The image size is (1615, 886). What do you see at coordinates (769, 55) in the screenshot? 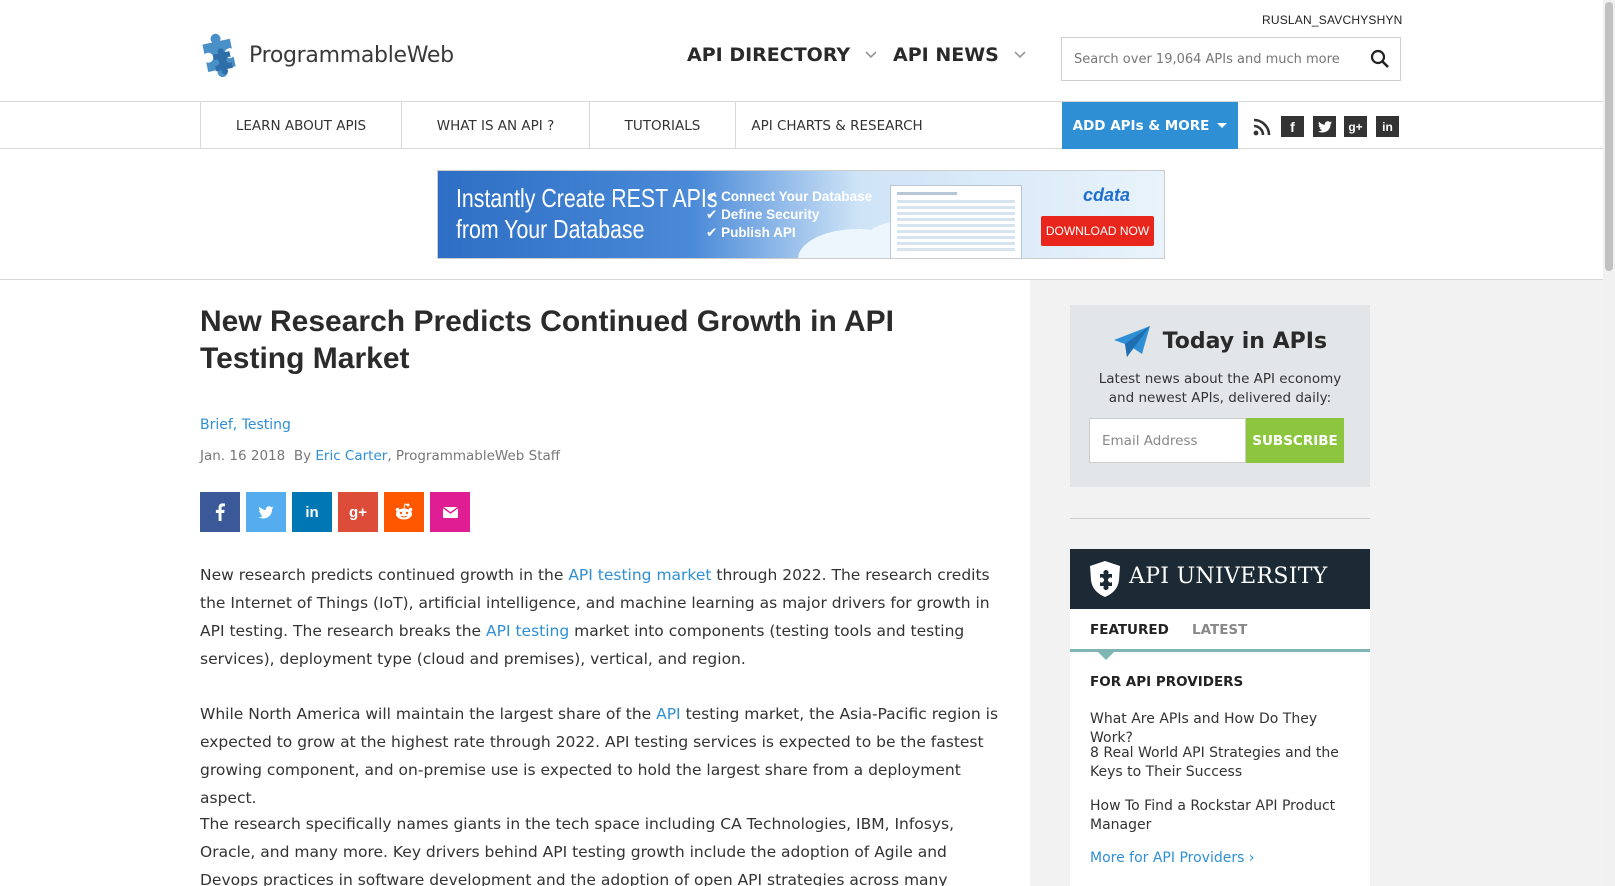
I see `nav-label: API DIRECTORY` at bounding box center [769, 55].